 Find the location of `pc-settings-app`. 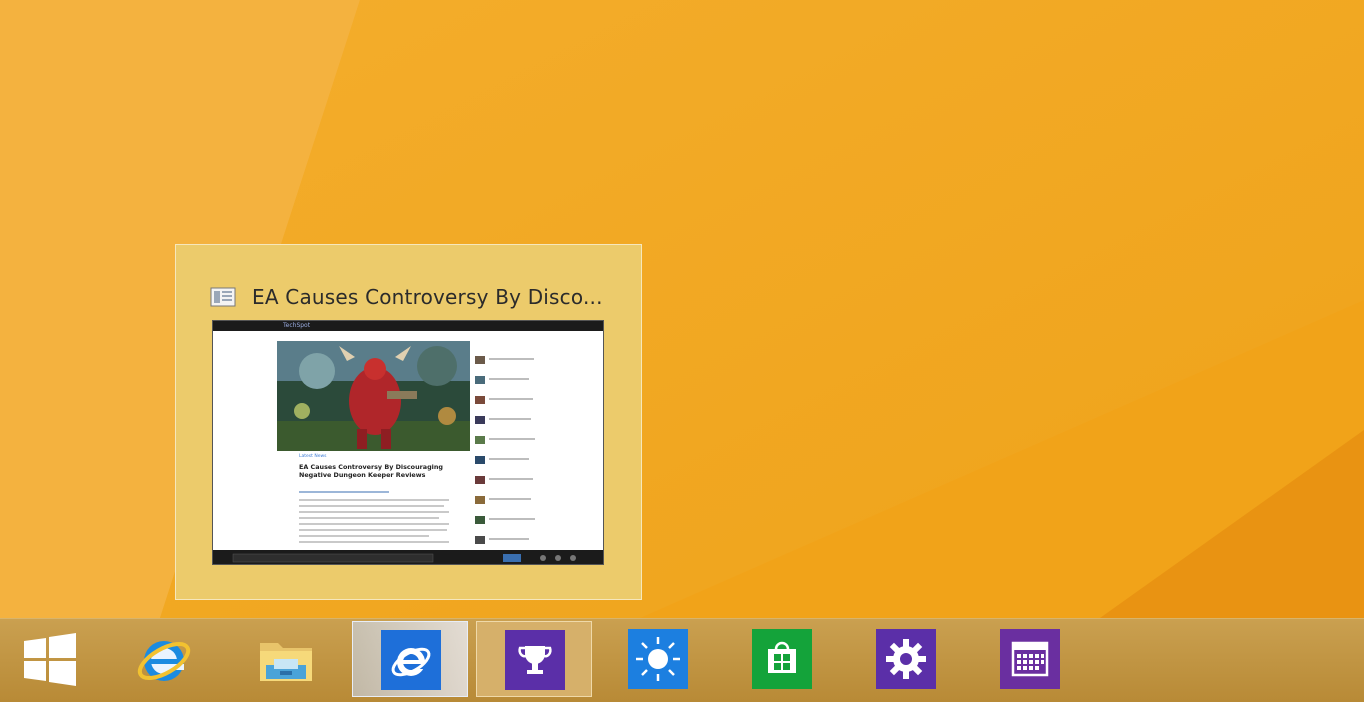

pc-settings-app is located at coordinates (906, 659).